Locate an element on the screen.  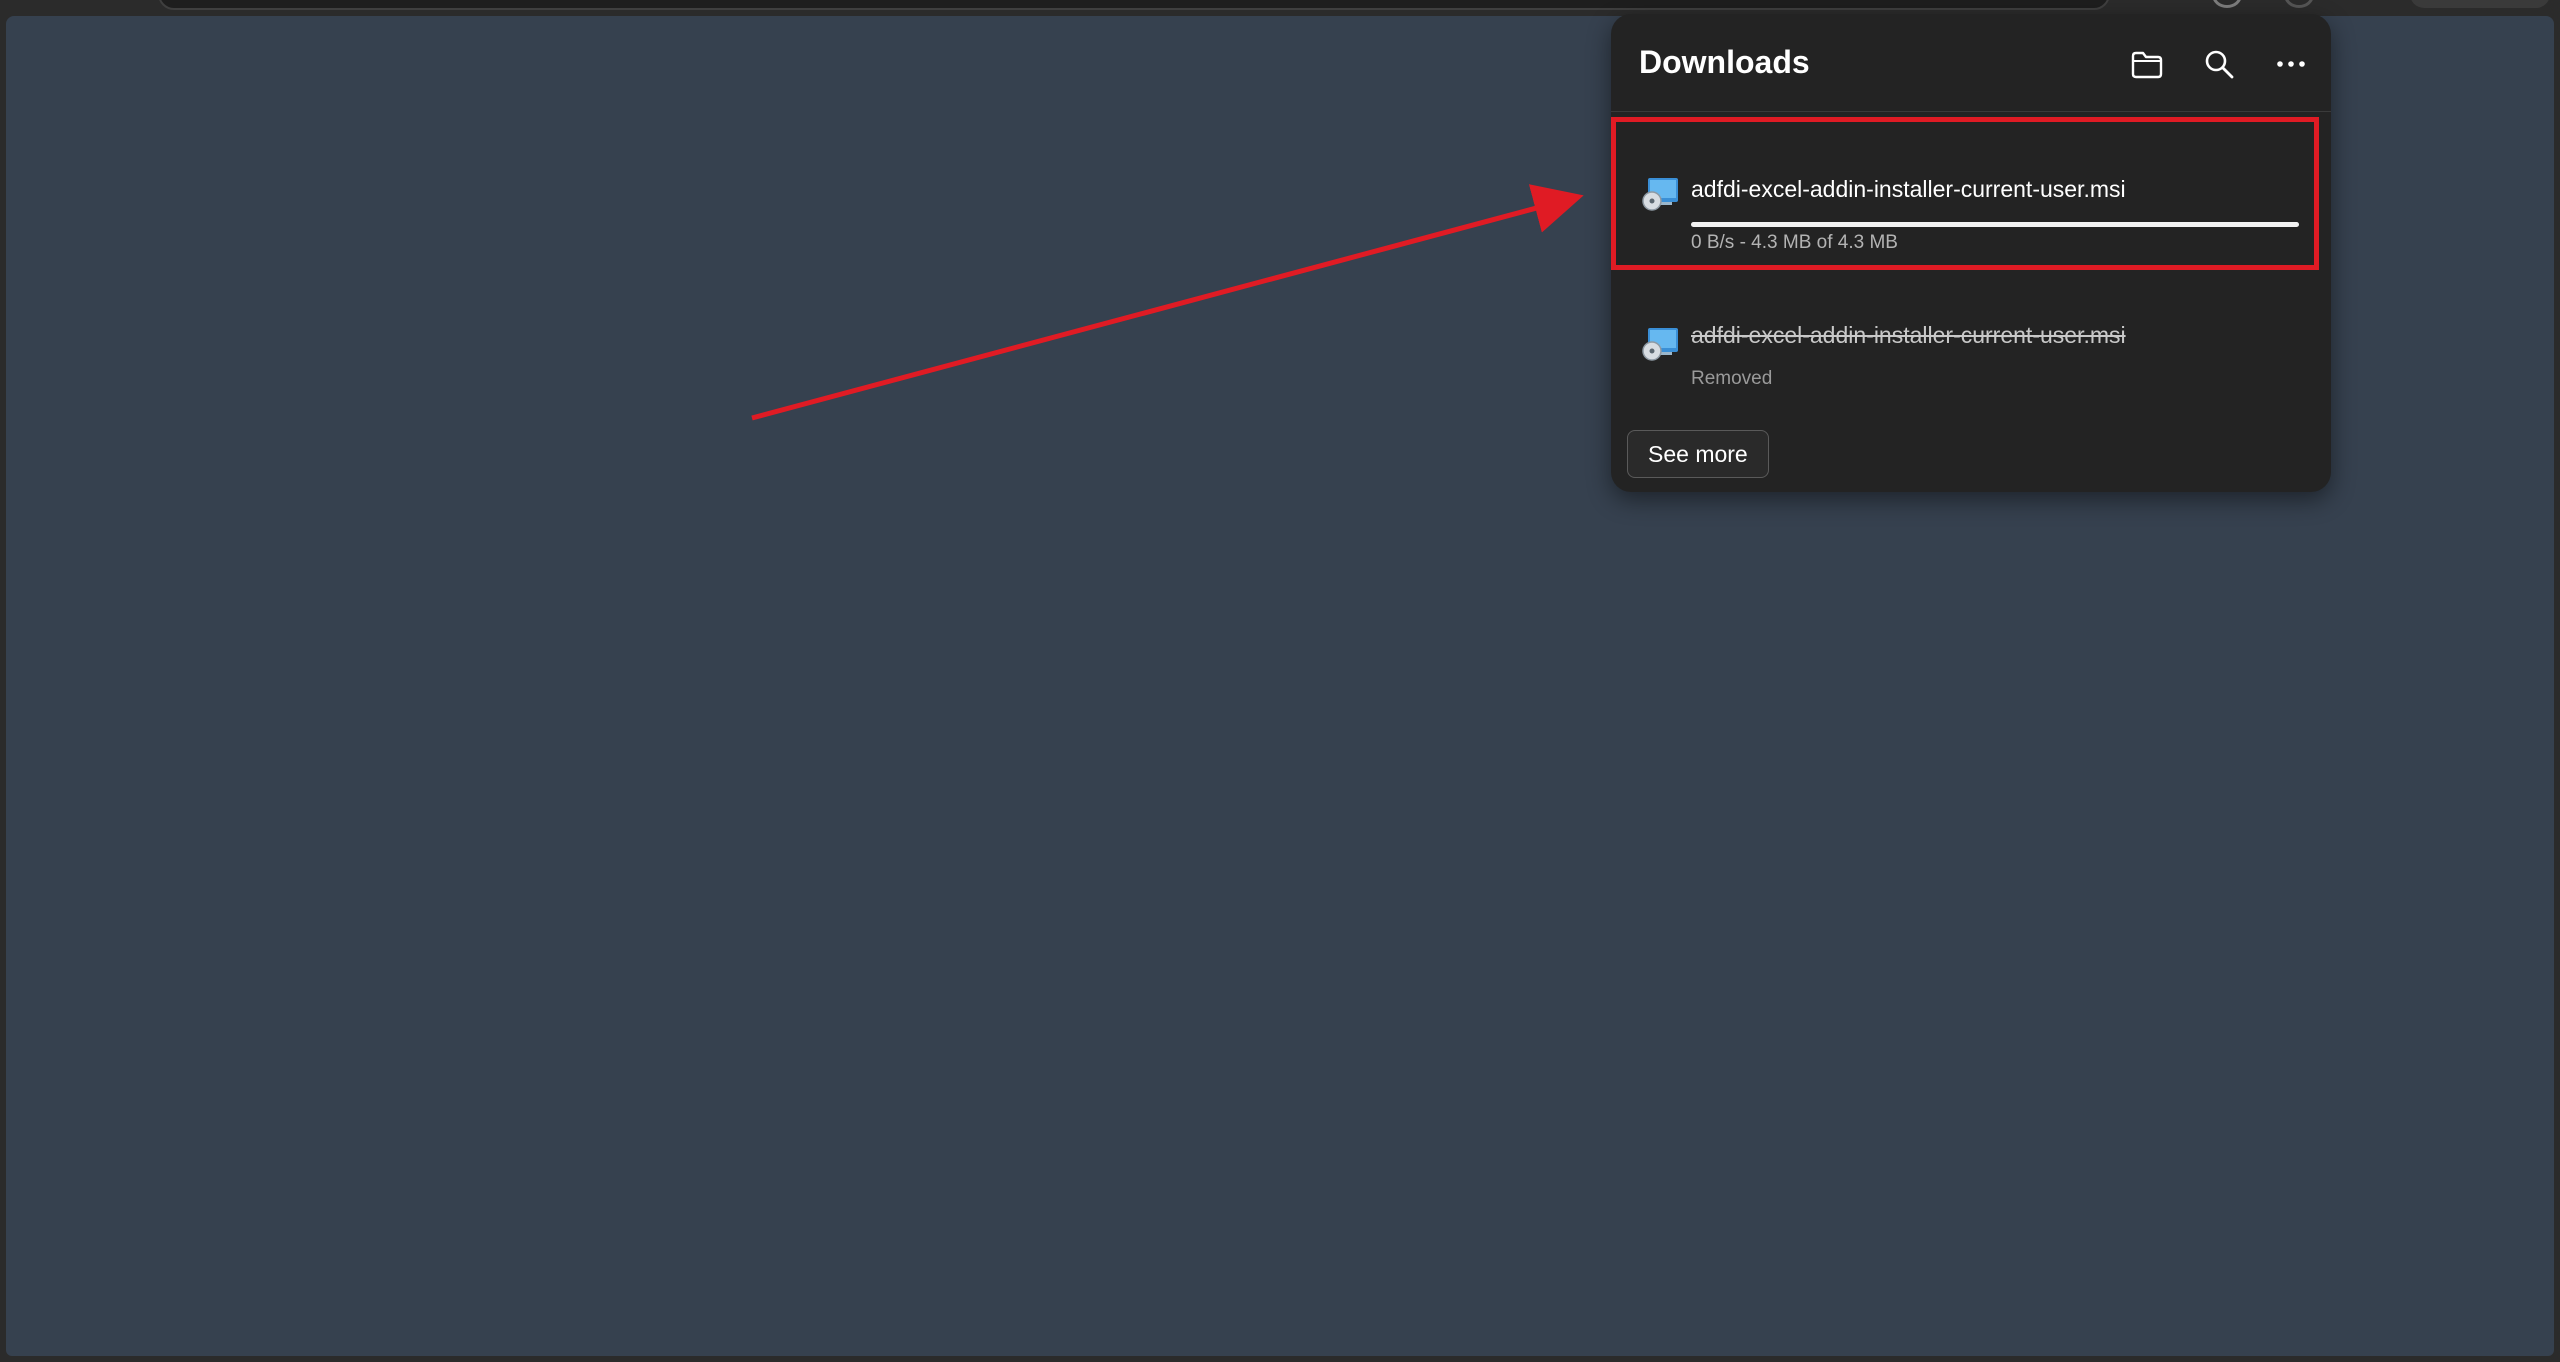
folder-icon is located at coordinates (2147, 64).